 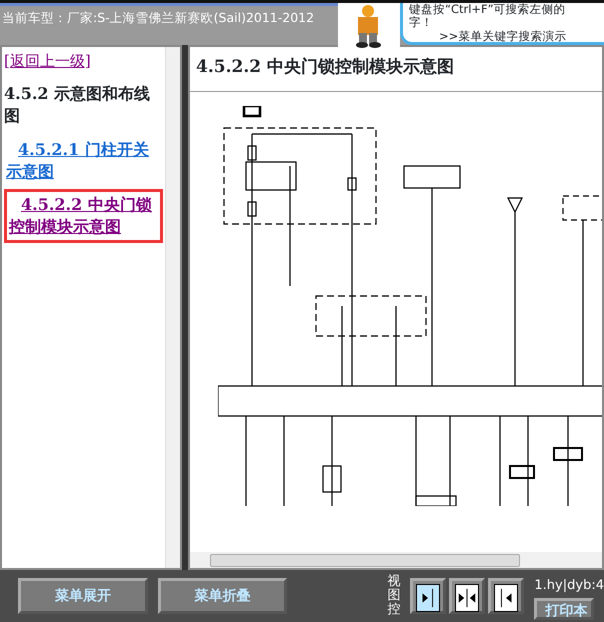 What do you see at coordinates (47, 61) in the screenshot?
I see `back-link: [返回上一级]` at bounding box center [47, 61].